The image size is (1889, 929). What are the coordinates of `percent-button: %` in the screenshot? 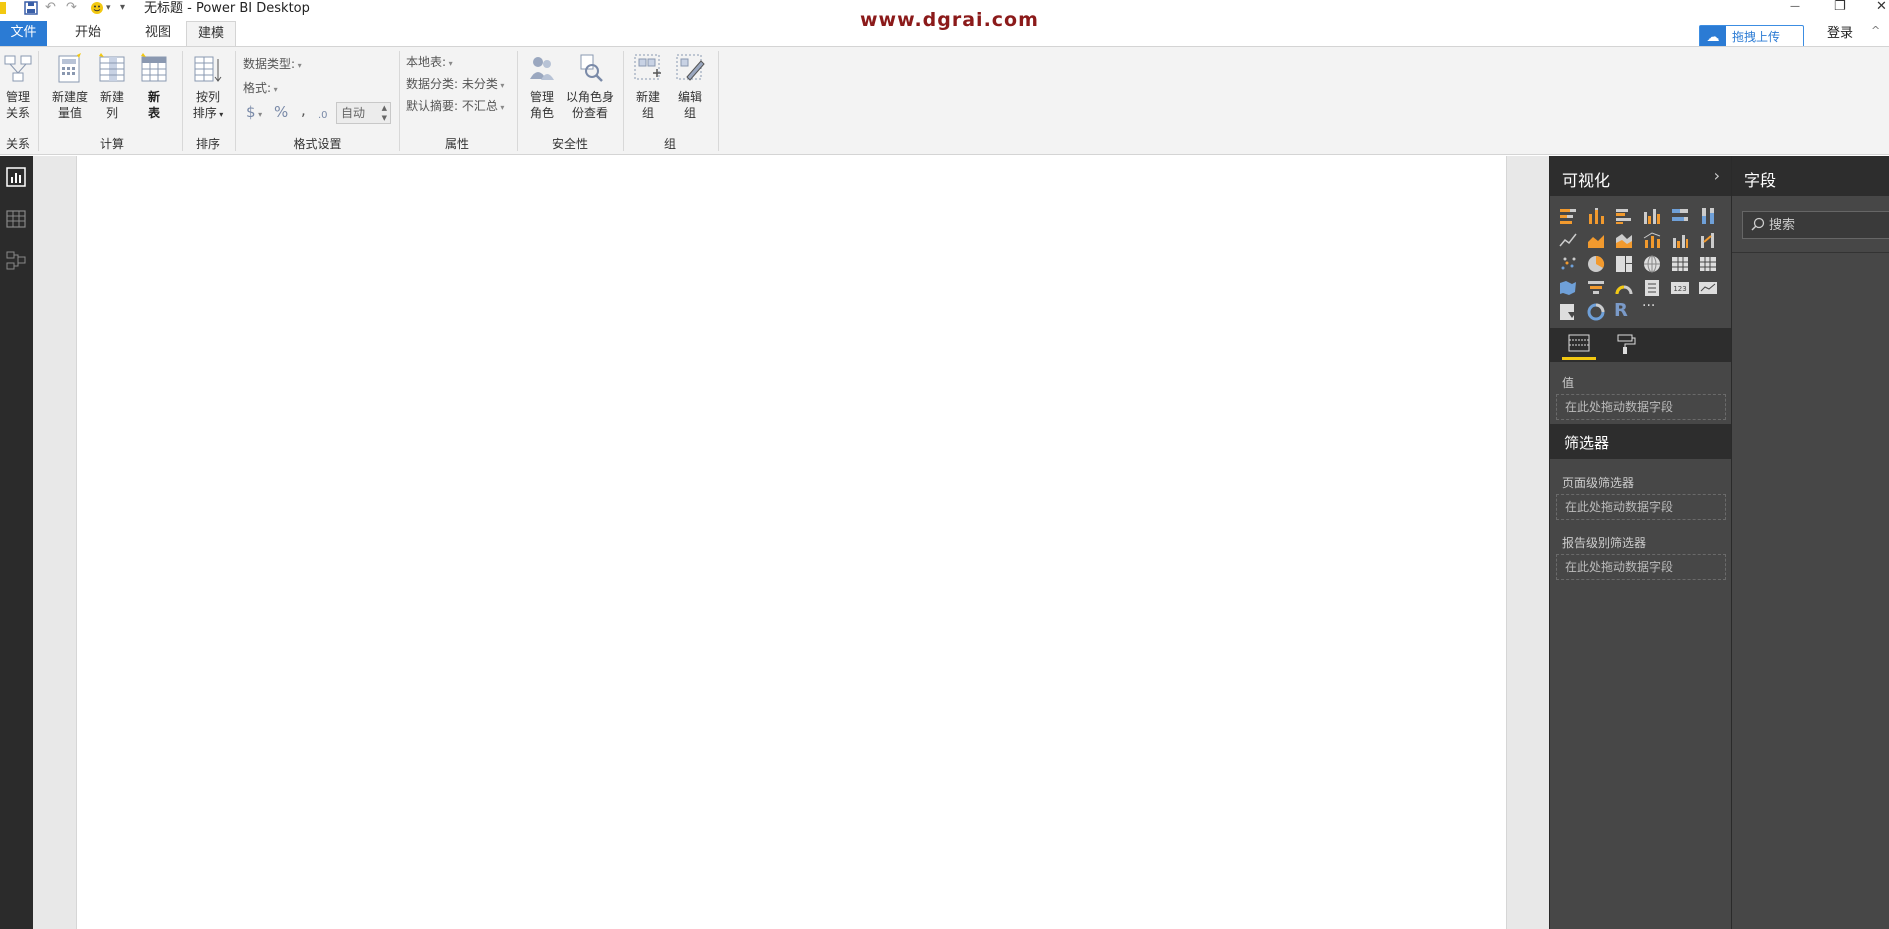 It's located at (281, 112).